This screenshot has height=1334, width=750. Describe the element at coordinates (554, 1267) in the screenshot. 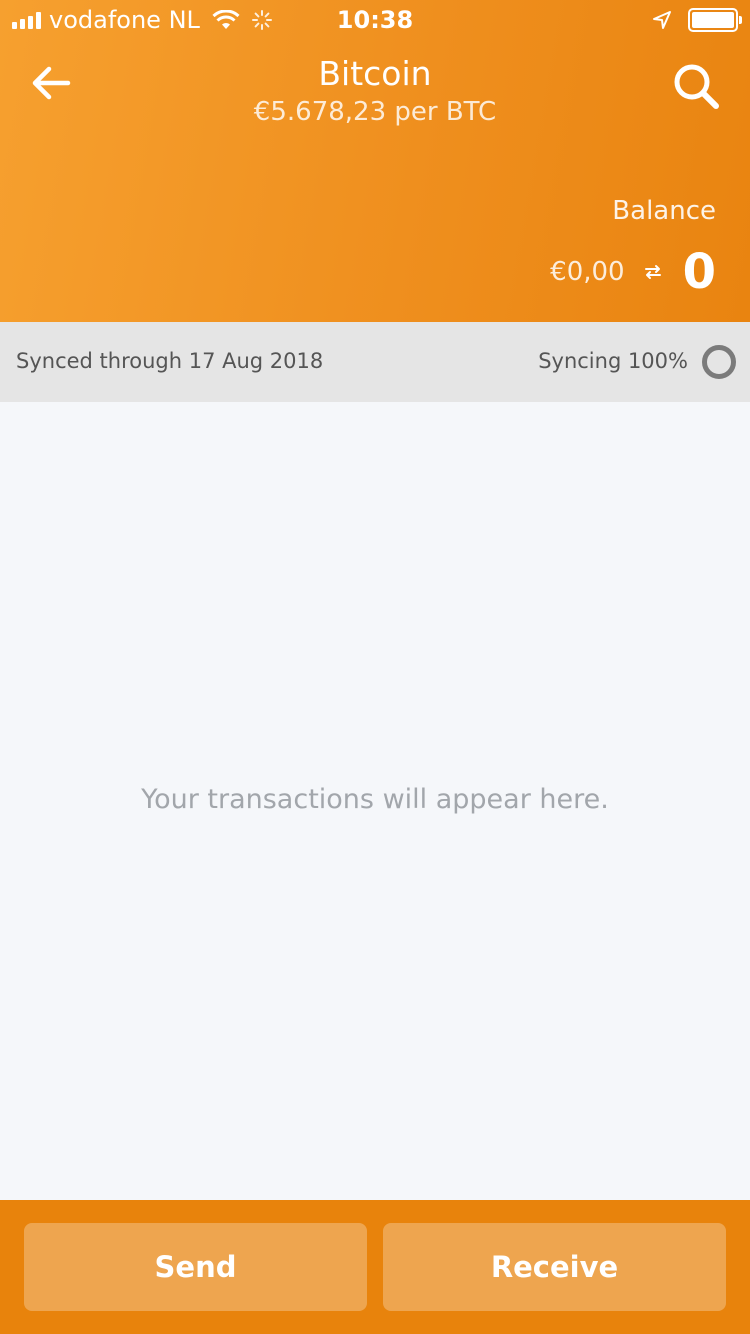

I see `receive-button: Receive` at that location.